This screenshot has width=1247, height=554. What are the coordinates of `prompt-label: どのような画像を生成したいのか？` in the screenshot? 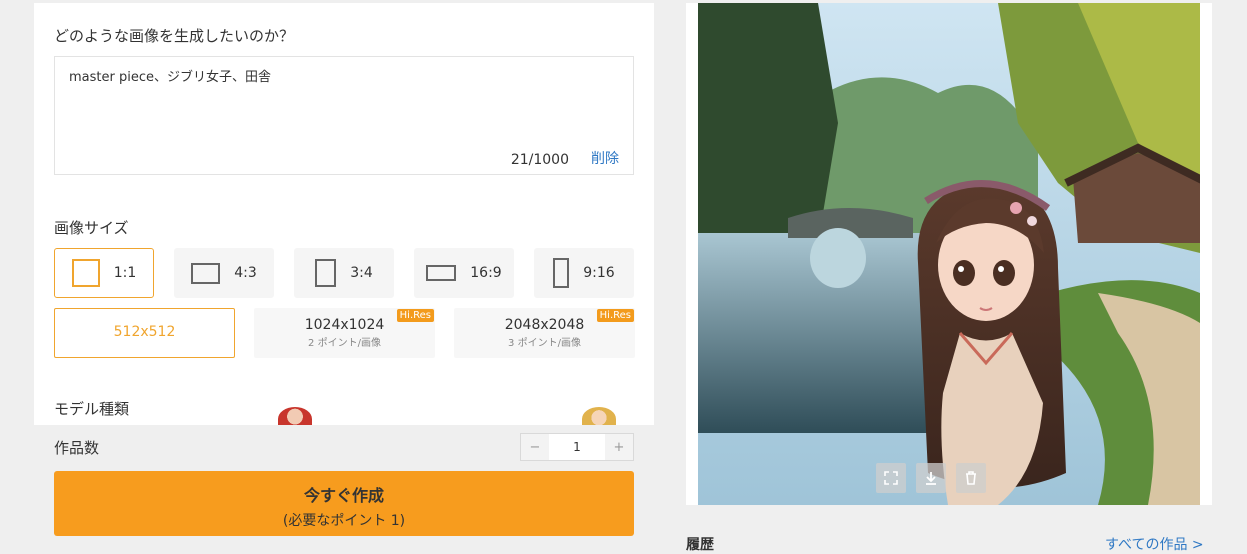 It's located at (174, 36).